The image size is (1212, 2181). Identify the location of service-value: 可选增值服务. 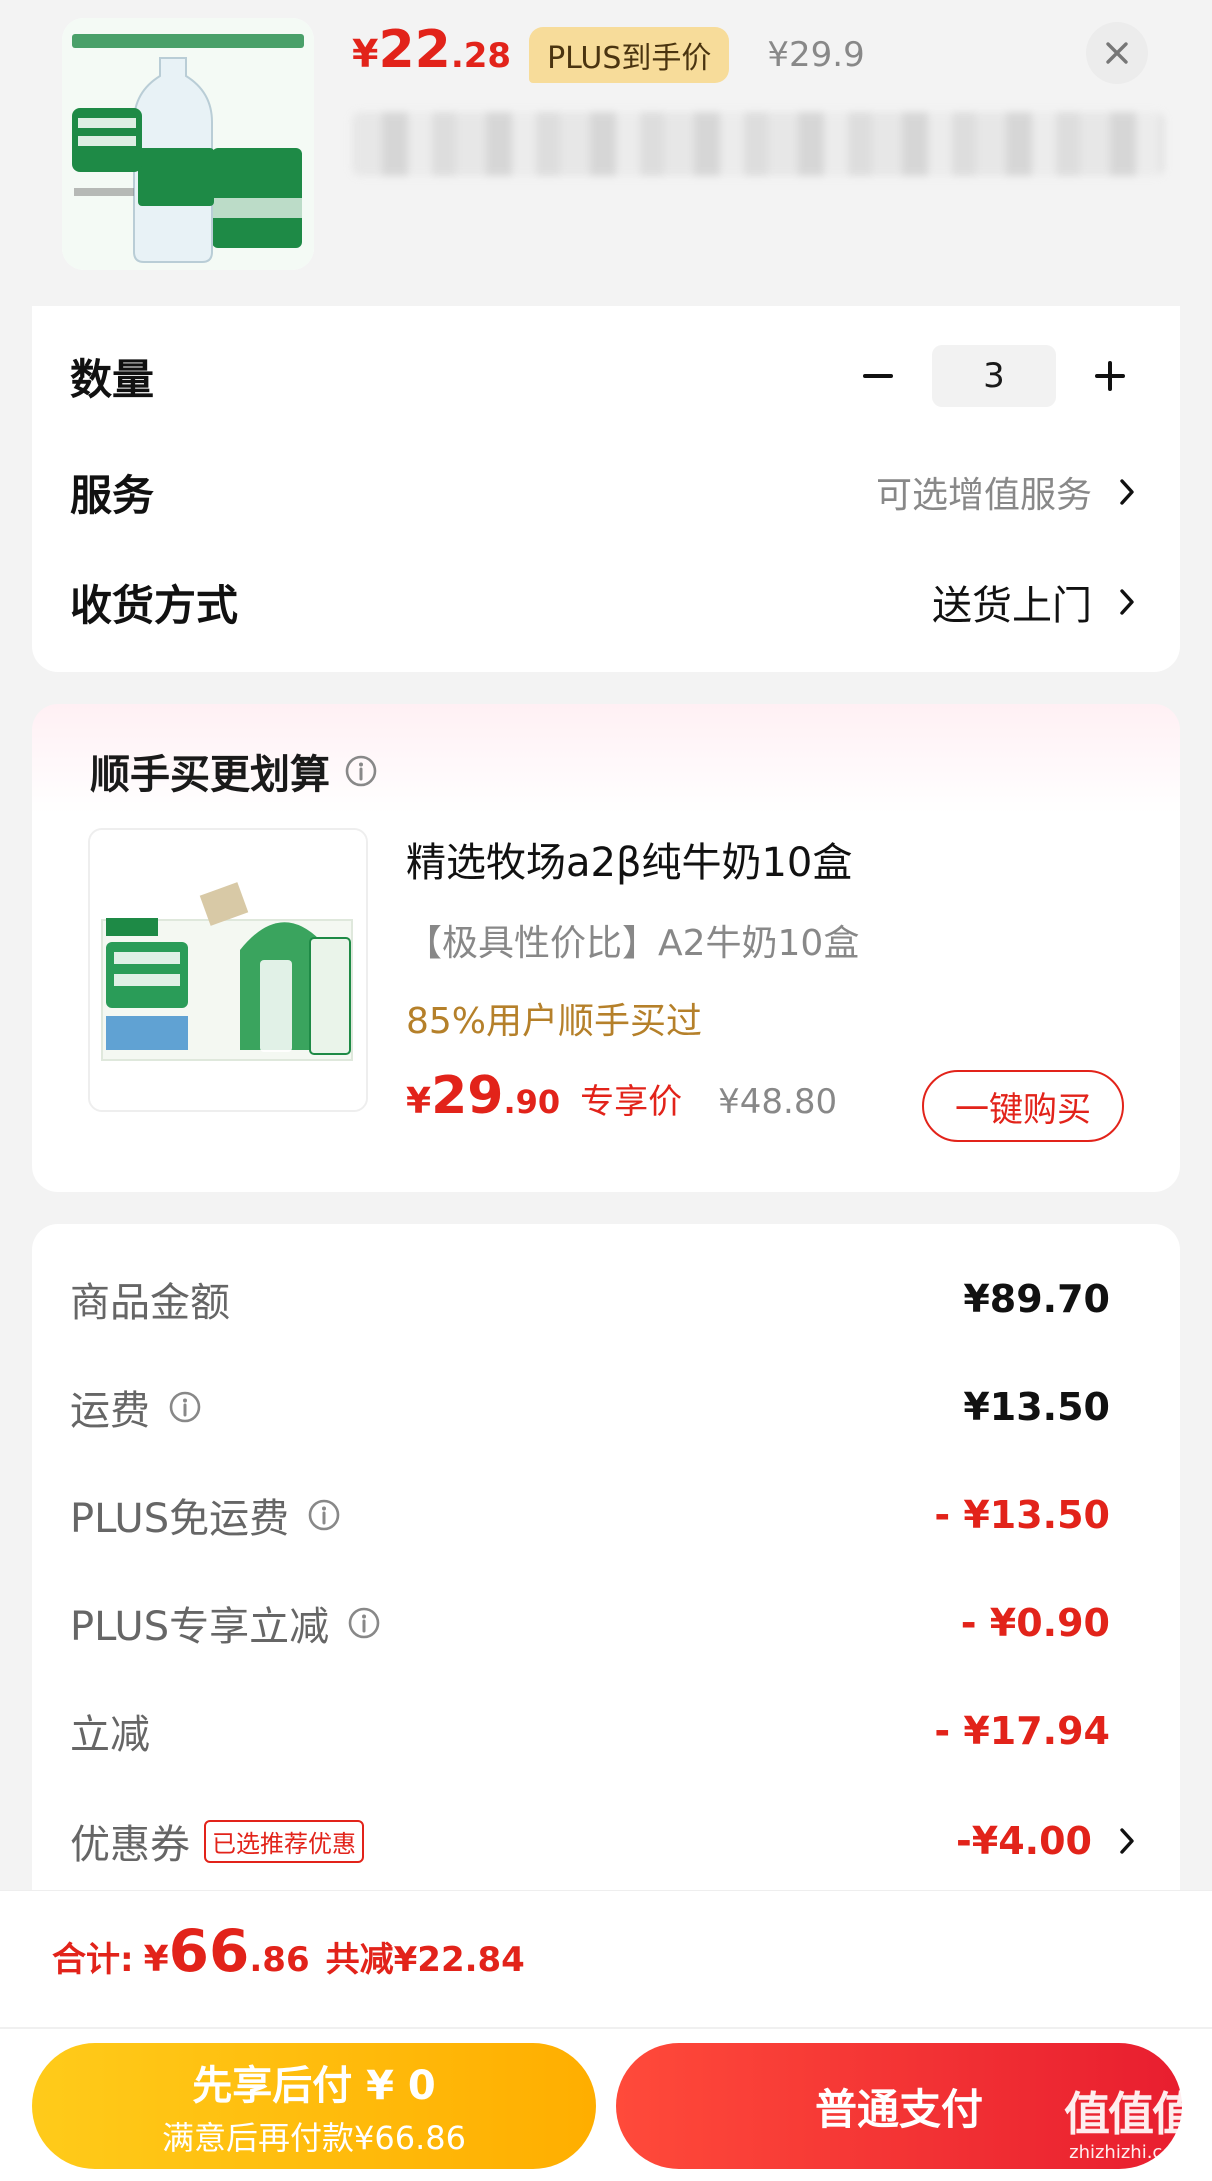
(983, 495).